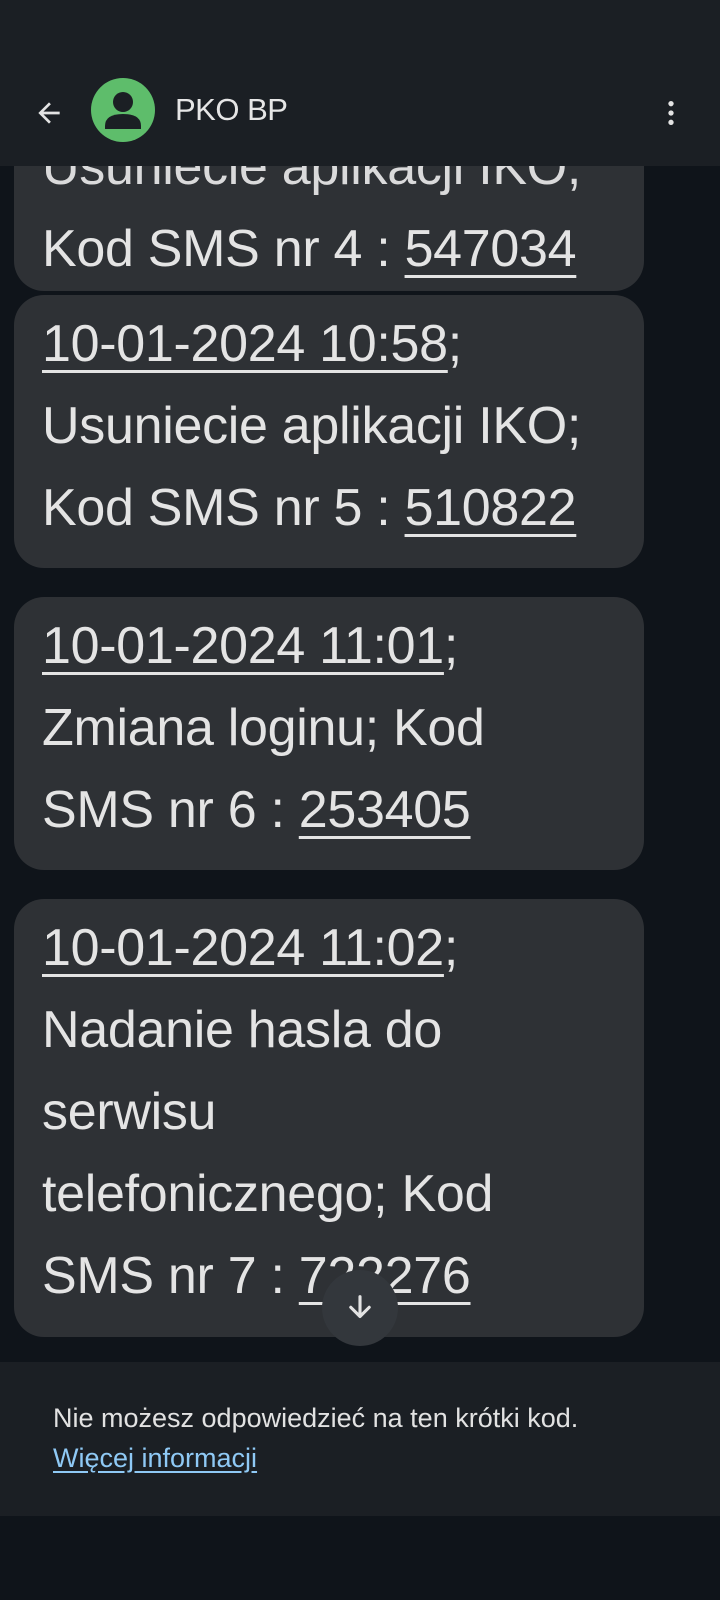 This screenshot has width=720, height=1600. I want to click on person-icon, so click(123, 110).